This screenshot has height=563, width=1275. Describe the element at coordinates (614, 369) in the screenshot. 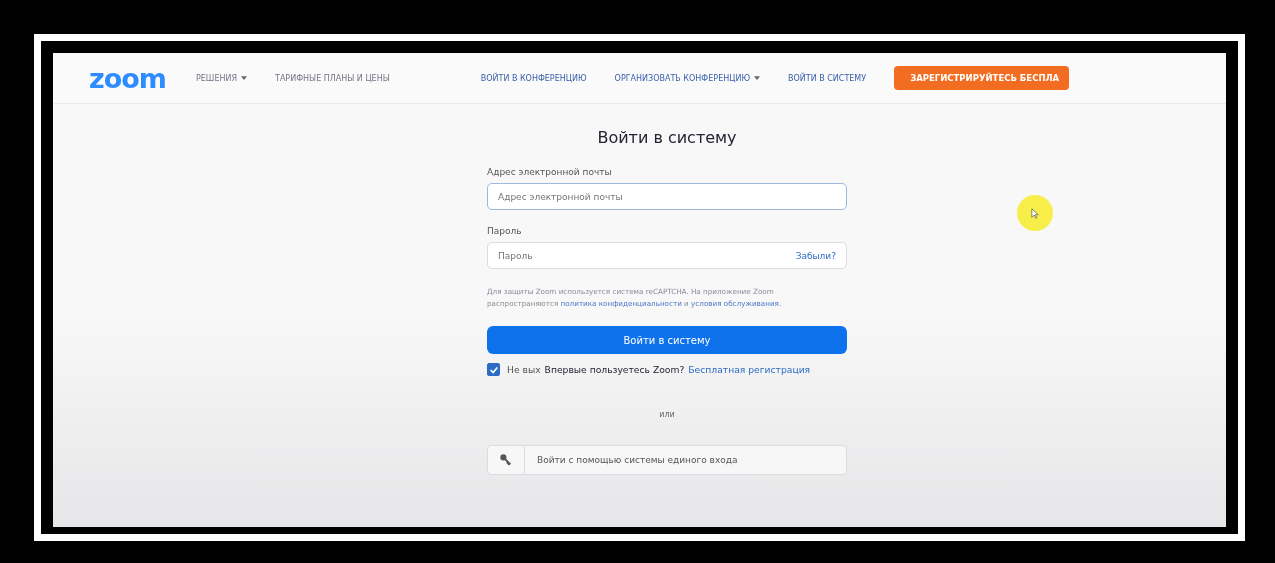

I see `new-user-text: Впервые пользуетесь Zoom?` at that location.